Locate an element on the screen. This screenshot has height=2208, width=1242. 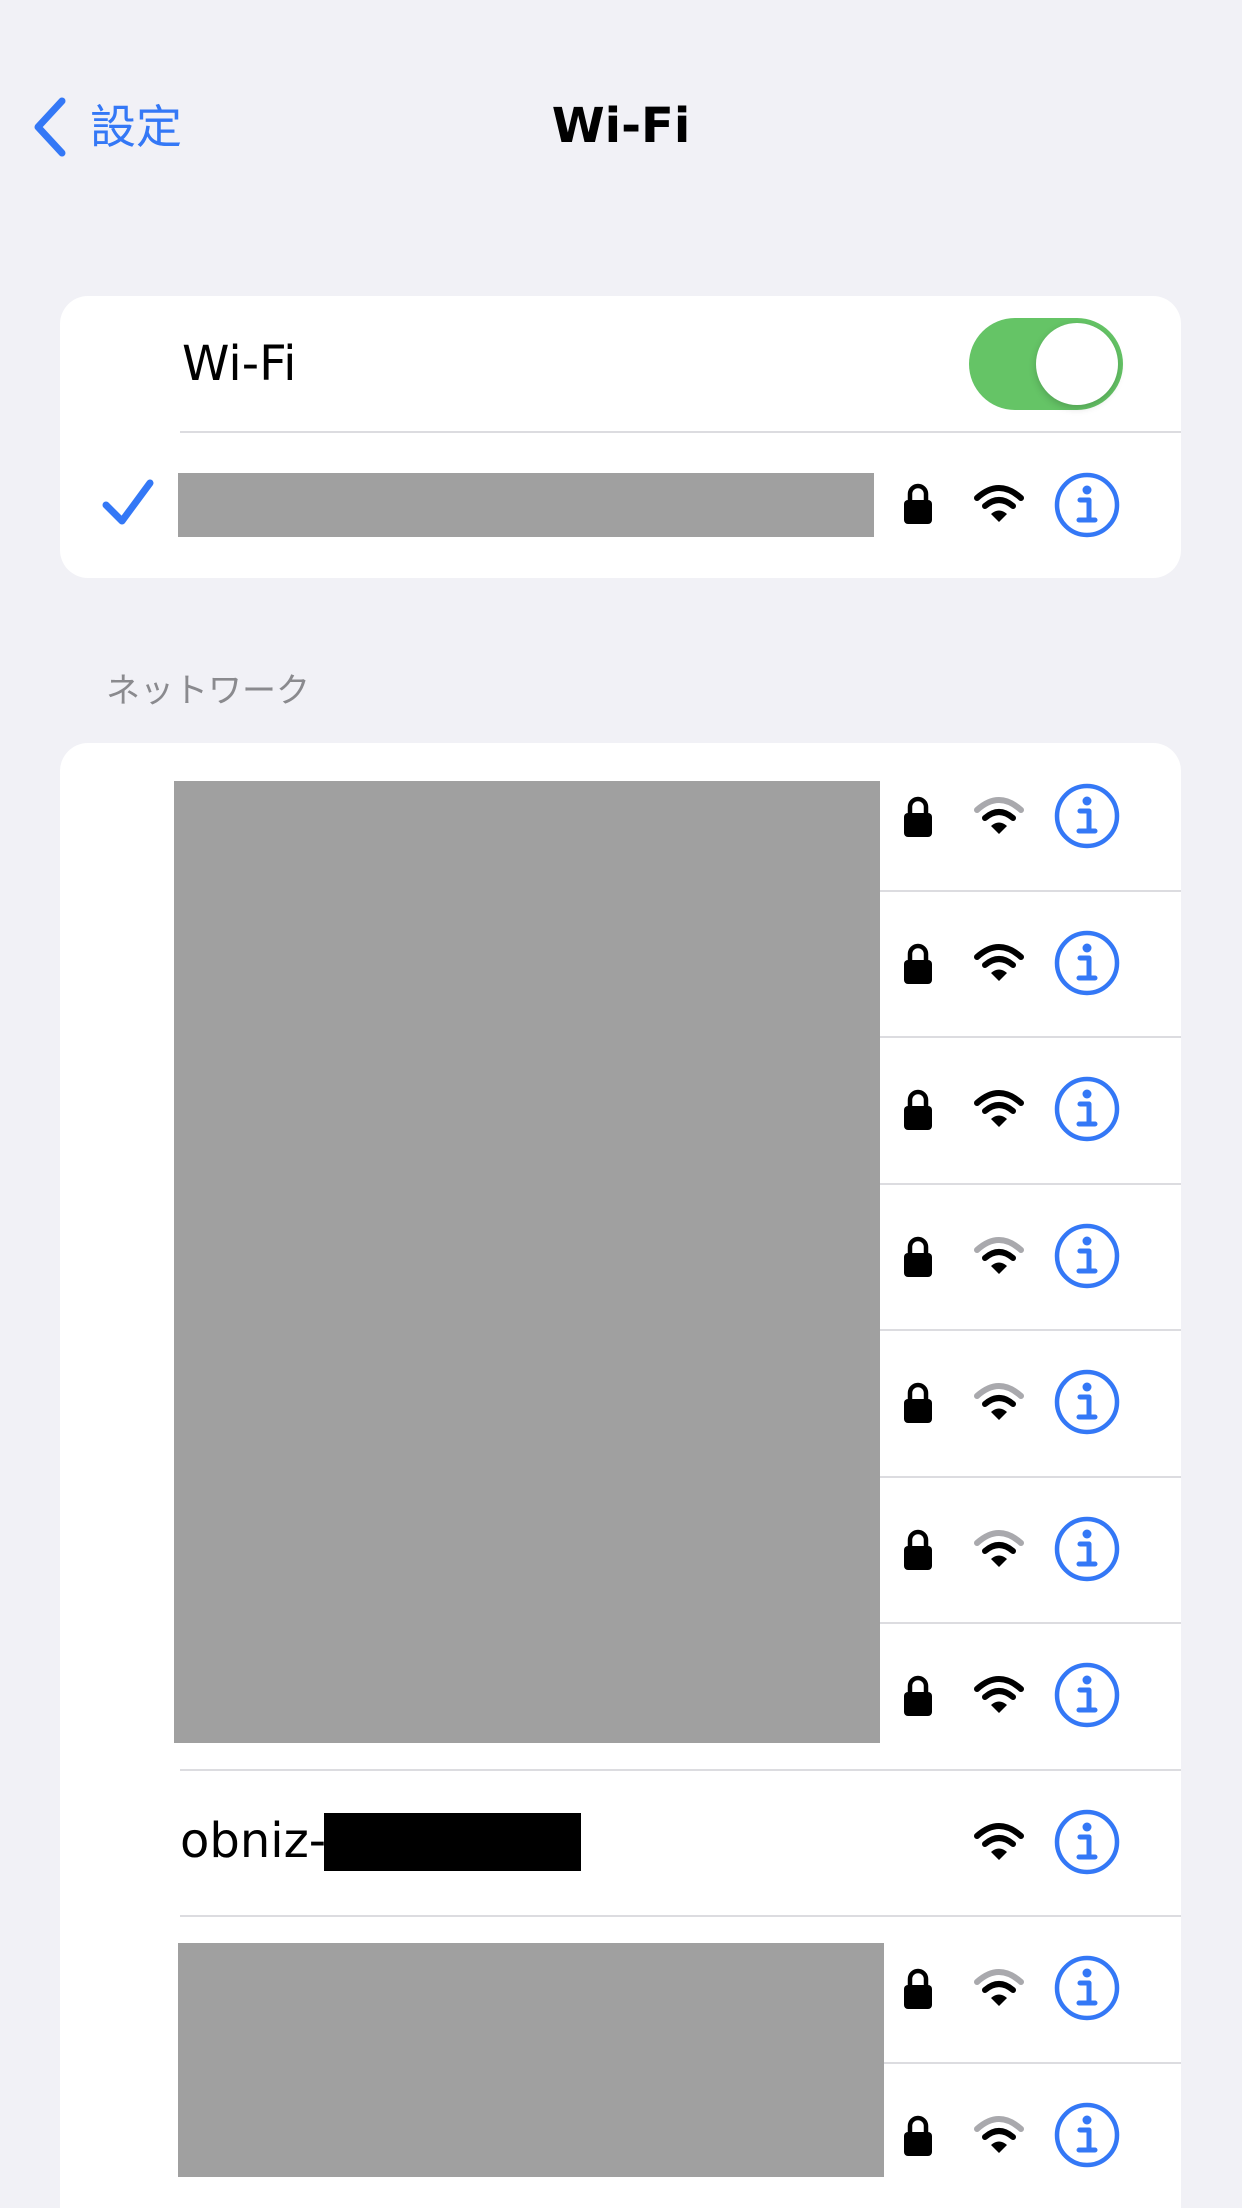
page-title: Wi-Fi is located at coordinates (621, 126).